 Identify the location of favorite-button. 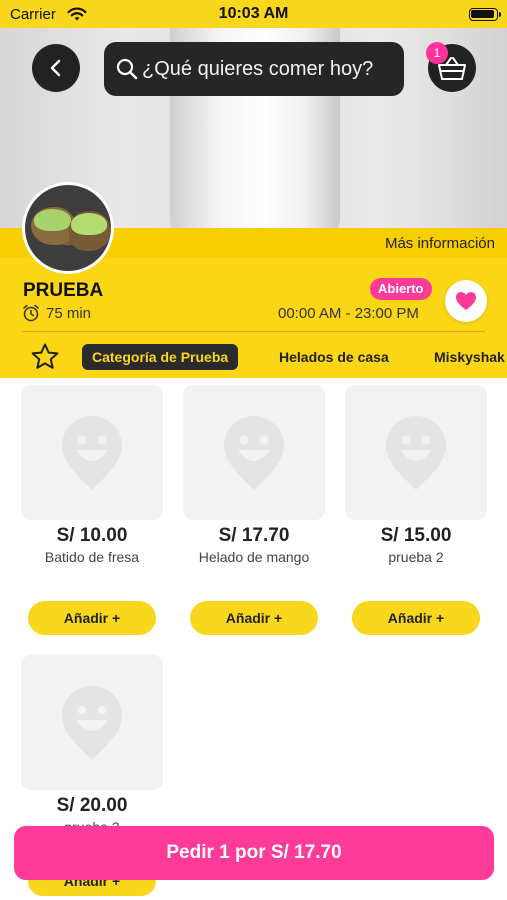
(466, 301).